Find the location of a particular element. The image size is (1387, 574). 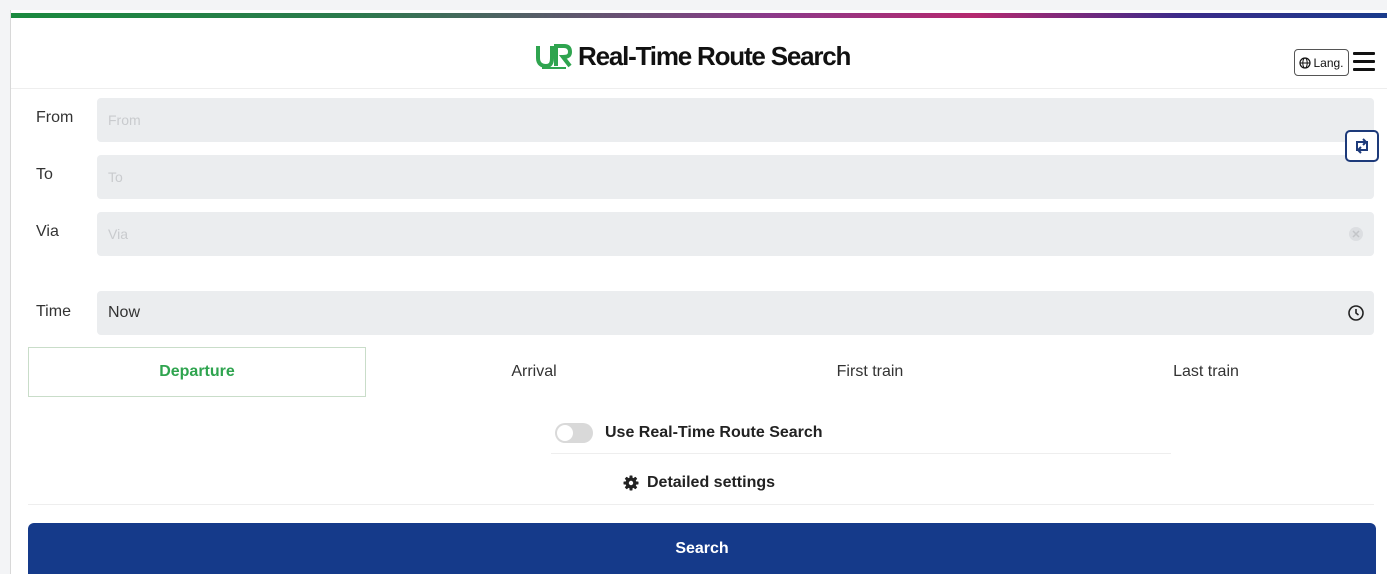

tab-departure: Departure is located at coordinates (197, 372).